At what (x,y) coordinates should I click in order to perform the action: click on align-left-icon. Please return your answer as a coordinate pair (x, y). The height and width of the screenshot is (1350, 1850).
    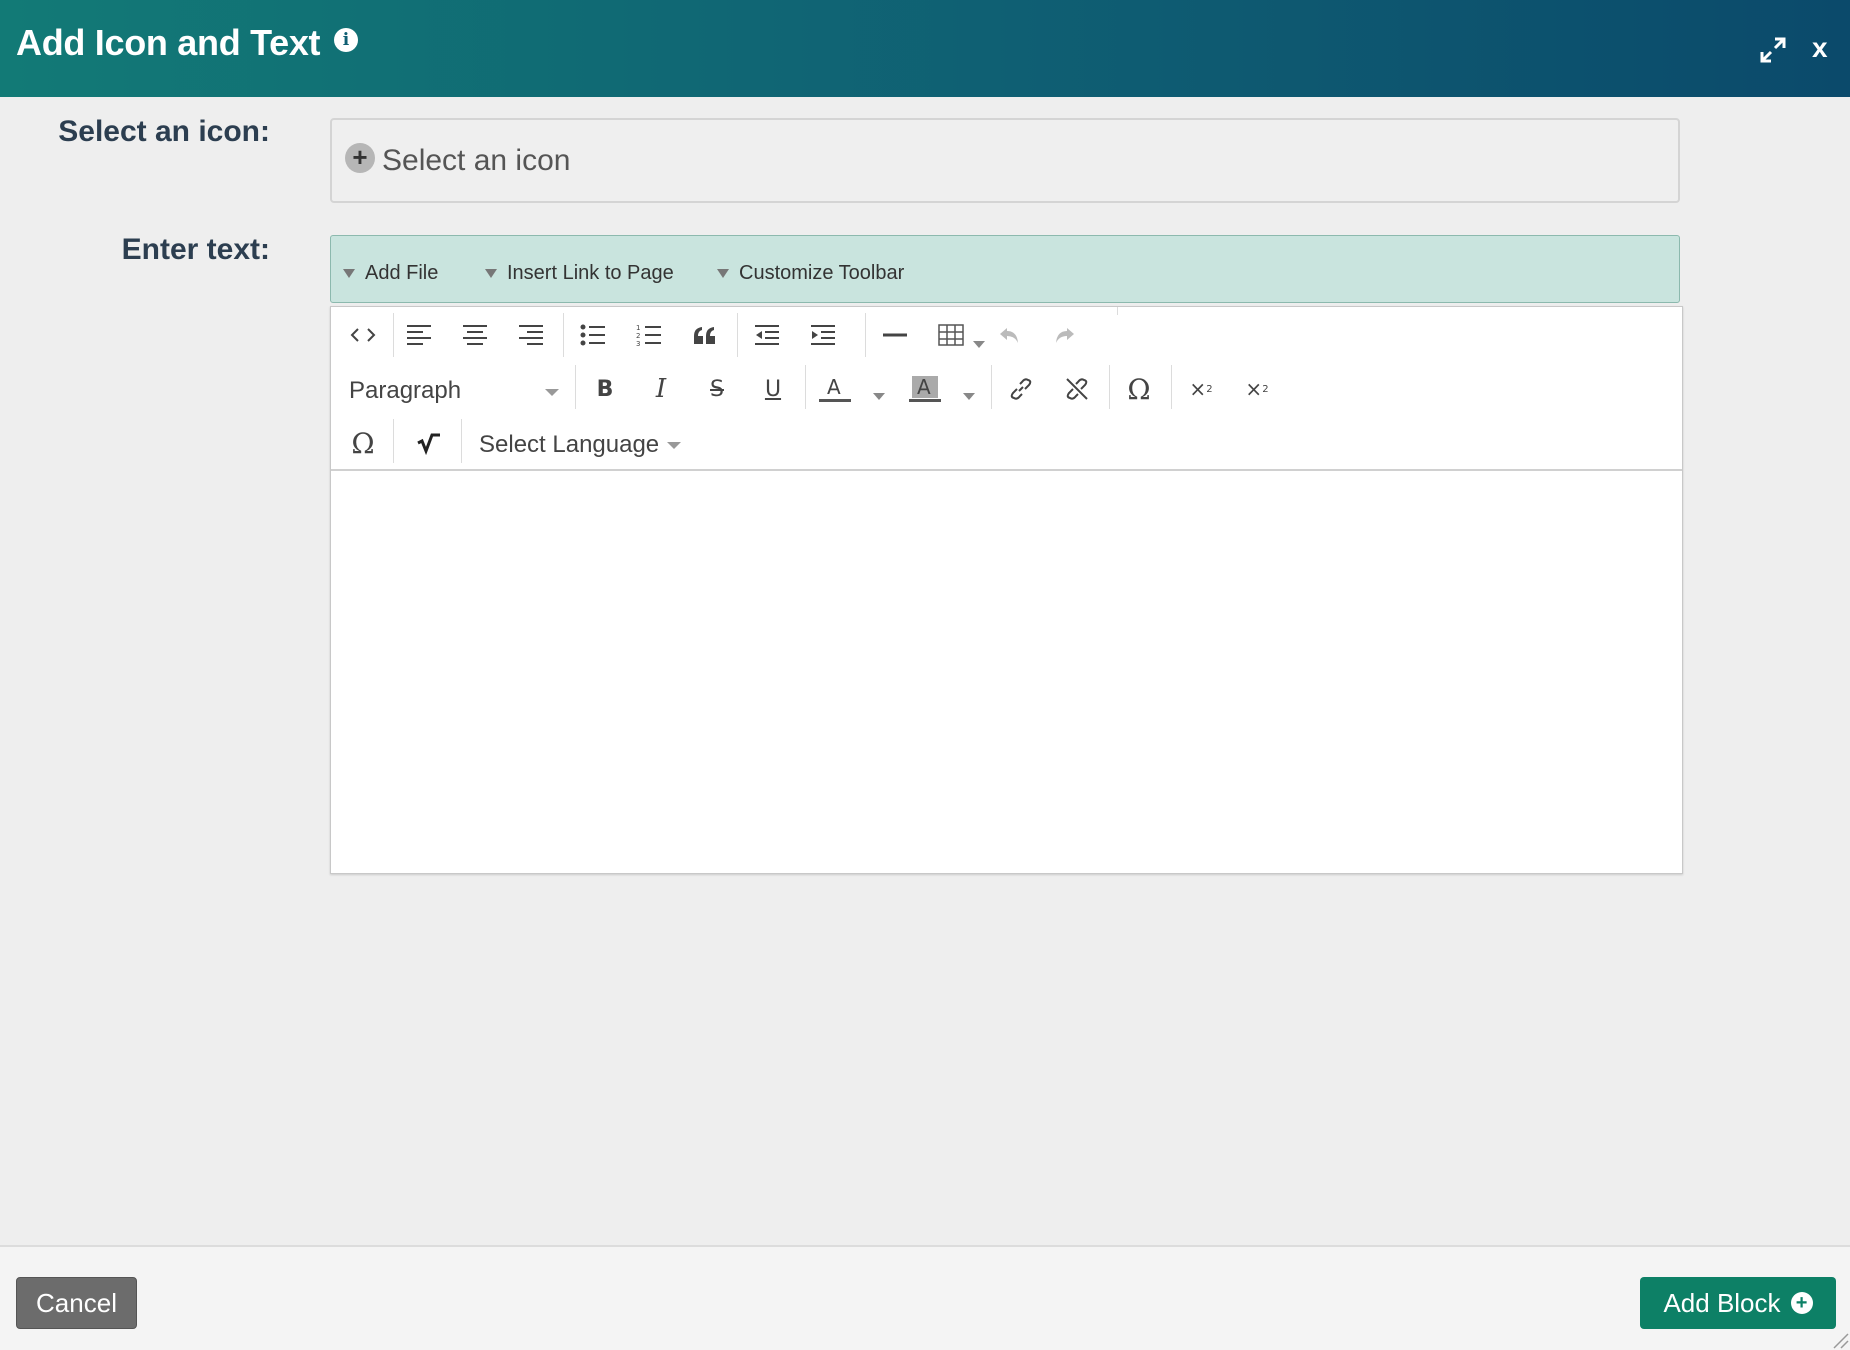
    Looking at the image, I should click on (419, 335).